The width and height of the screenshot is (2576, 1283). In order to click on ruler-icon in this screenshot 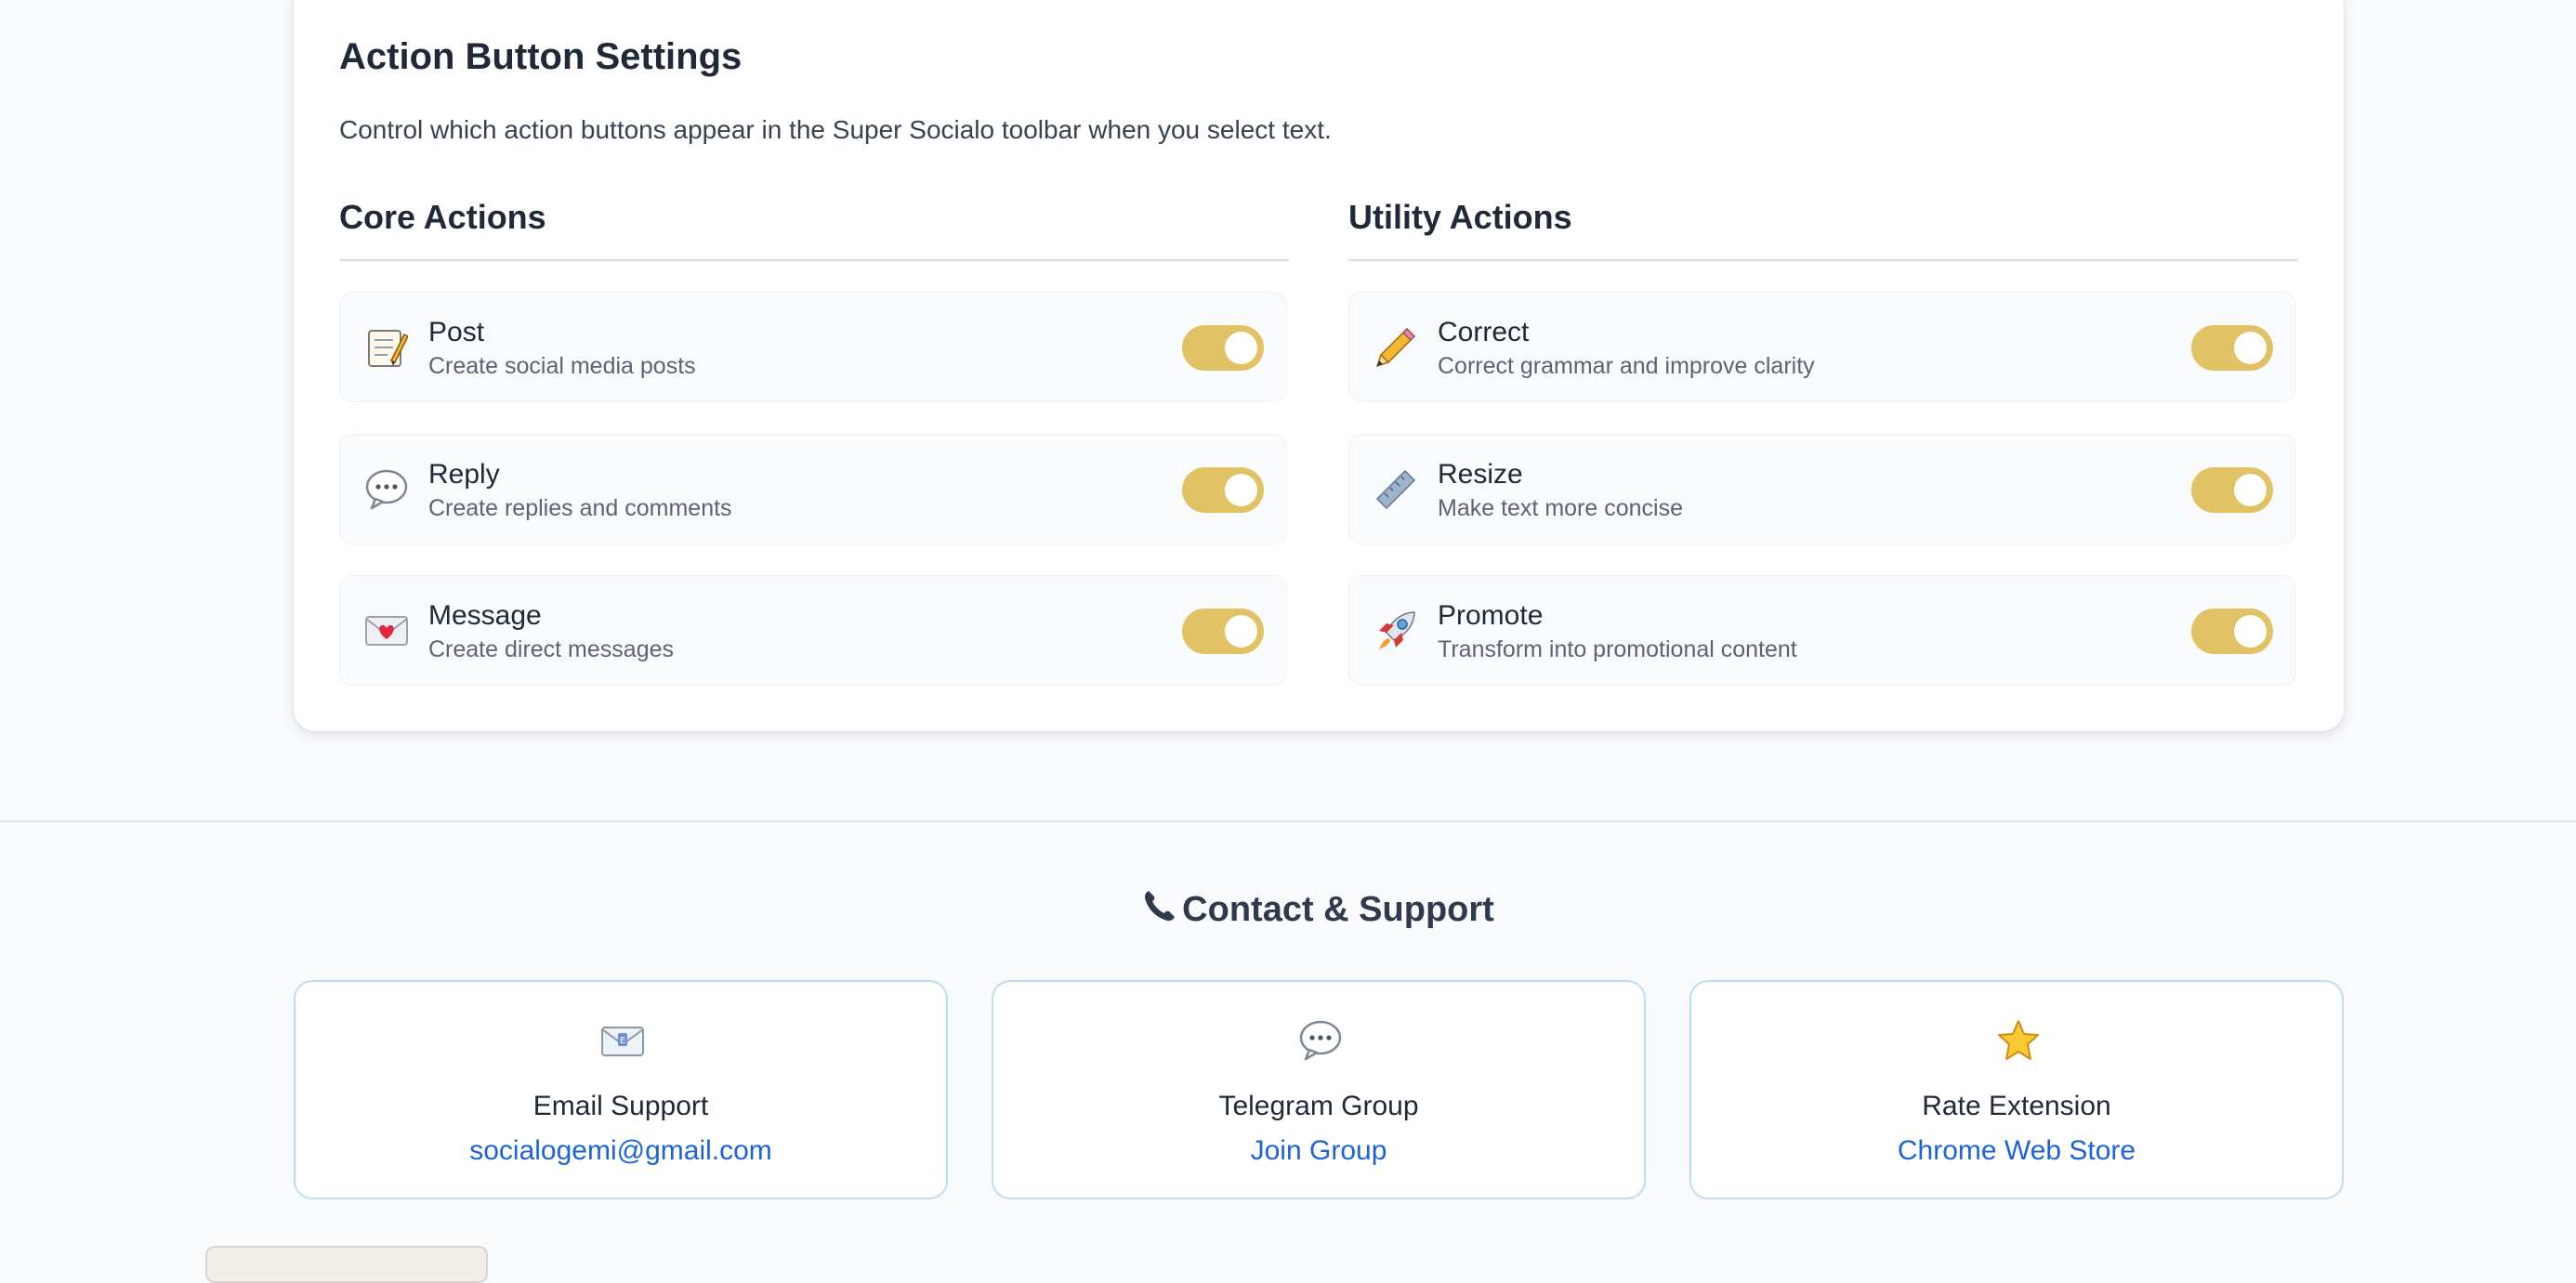, I will do `click(1396, 490)`.